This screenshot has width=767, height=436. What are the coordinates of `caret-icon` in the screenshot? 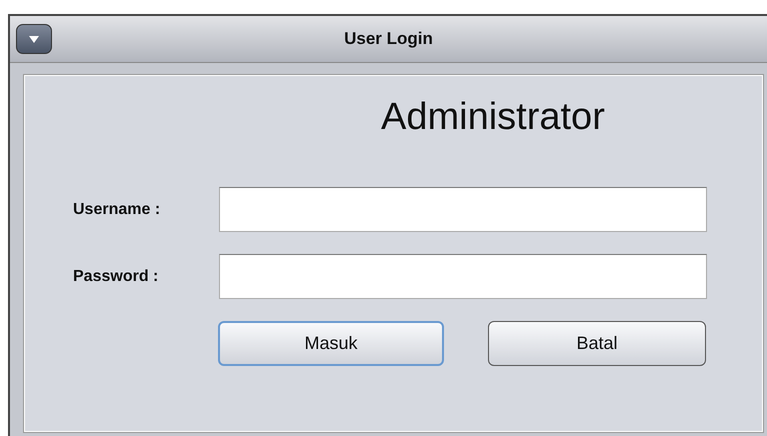 It's located at (34, 39).